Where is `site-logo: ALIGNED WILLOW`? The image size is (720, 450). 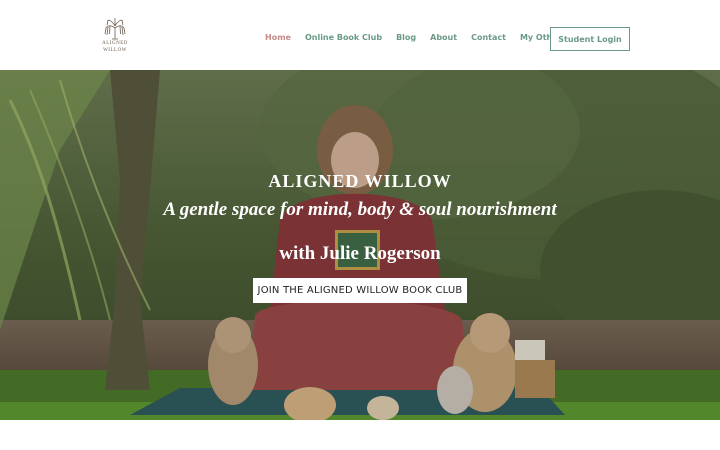
site-logo: ALIGNED WILLOW is located at coordinates (115, 35).